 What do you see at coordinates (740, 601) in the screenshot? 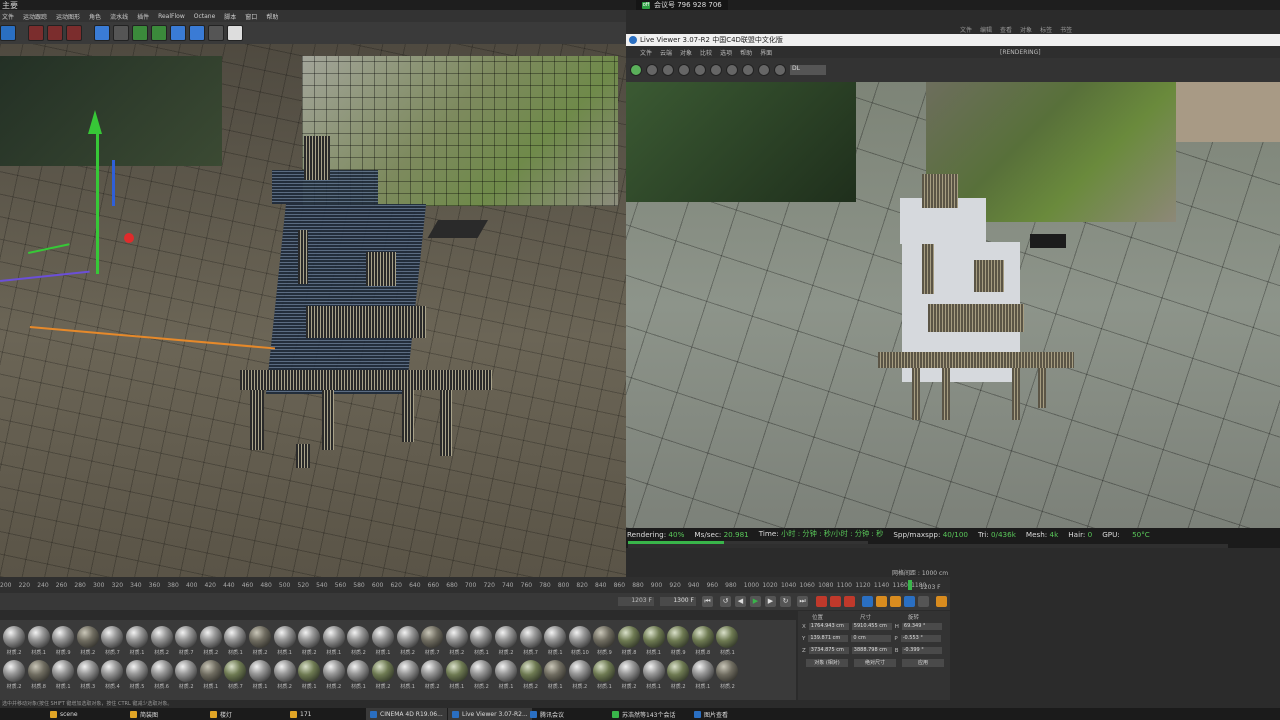
I see `prev-frame-icon: ◀` at bounding box center [740, 601].